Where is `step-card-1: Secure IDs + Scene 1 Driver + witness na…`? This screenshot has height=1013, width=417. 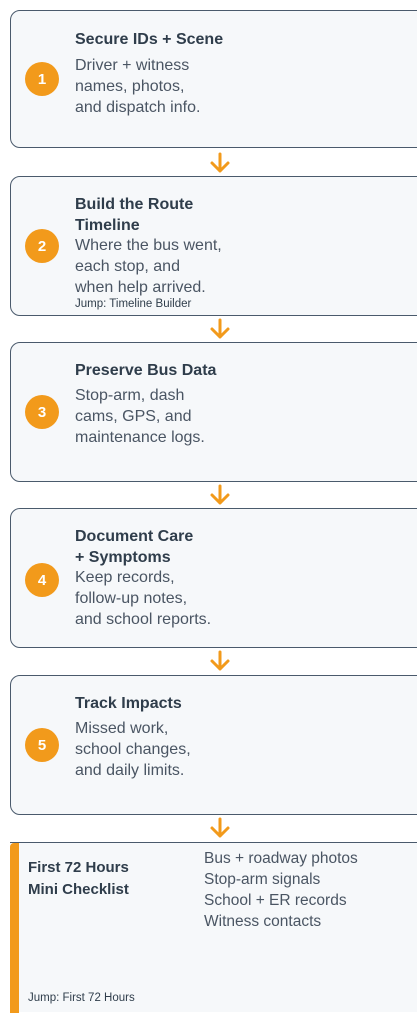 step-card-1: Secure IDs + Scene 1 Driver + witness na… is located at coordinates (213, 79).